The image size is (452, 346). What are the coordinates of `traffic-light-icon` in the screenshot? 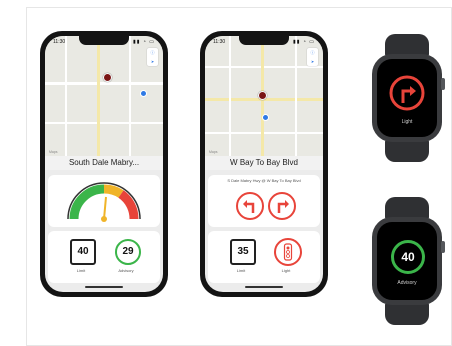 It's located at (288, 252).